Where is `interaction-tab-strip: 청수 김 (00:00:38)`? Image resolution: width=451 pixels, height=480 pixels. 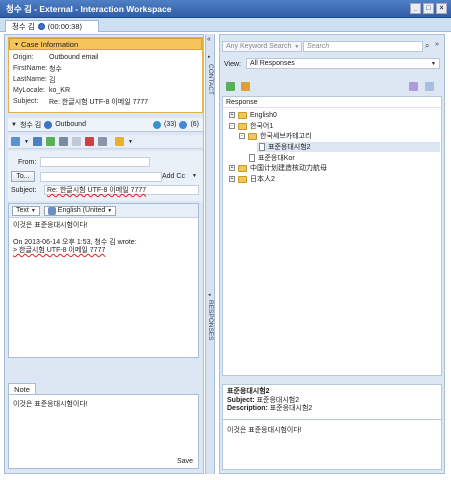
interaction-tab-strip: 청수 김 (00:00:38) is located at coordinates (225, 25).